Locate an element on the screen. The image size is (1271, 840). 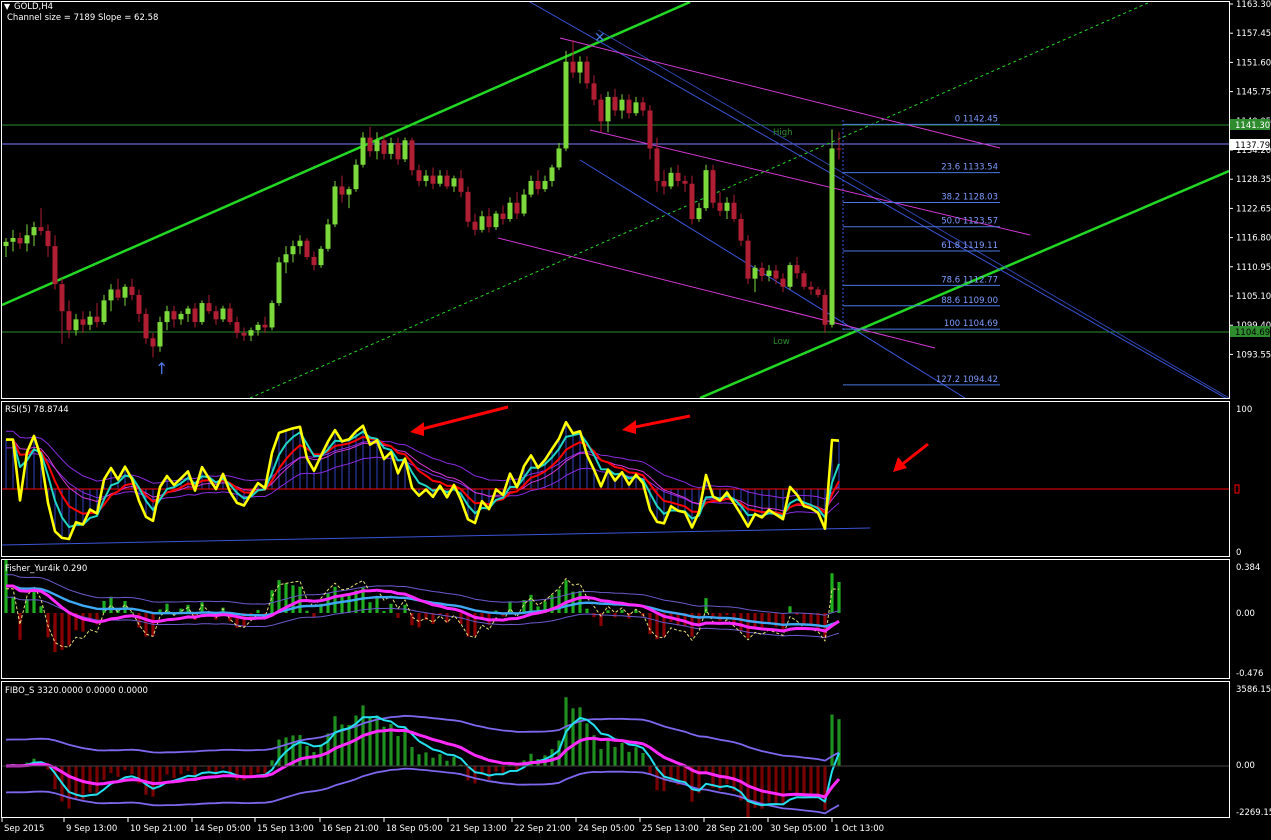
time-tick-label: 9 Sep 13:00 is located at coordinates (91, 829).